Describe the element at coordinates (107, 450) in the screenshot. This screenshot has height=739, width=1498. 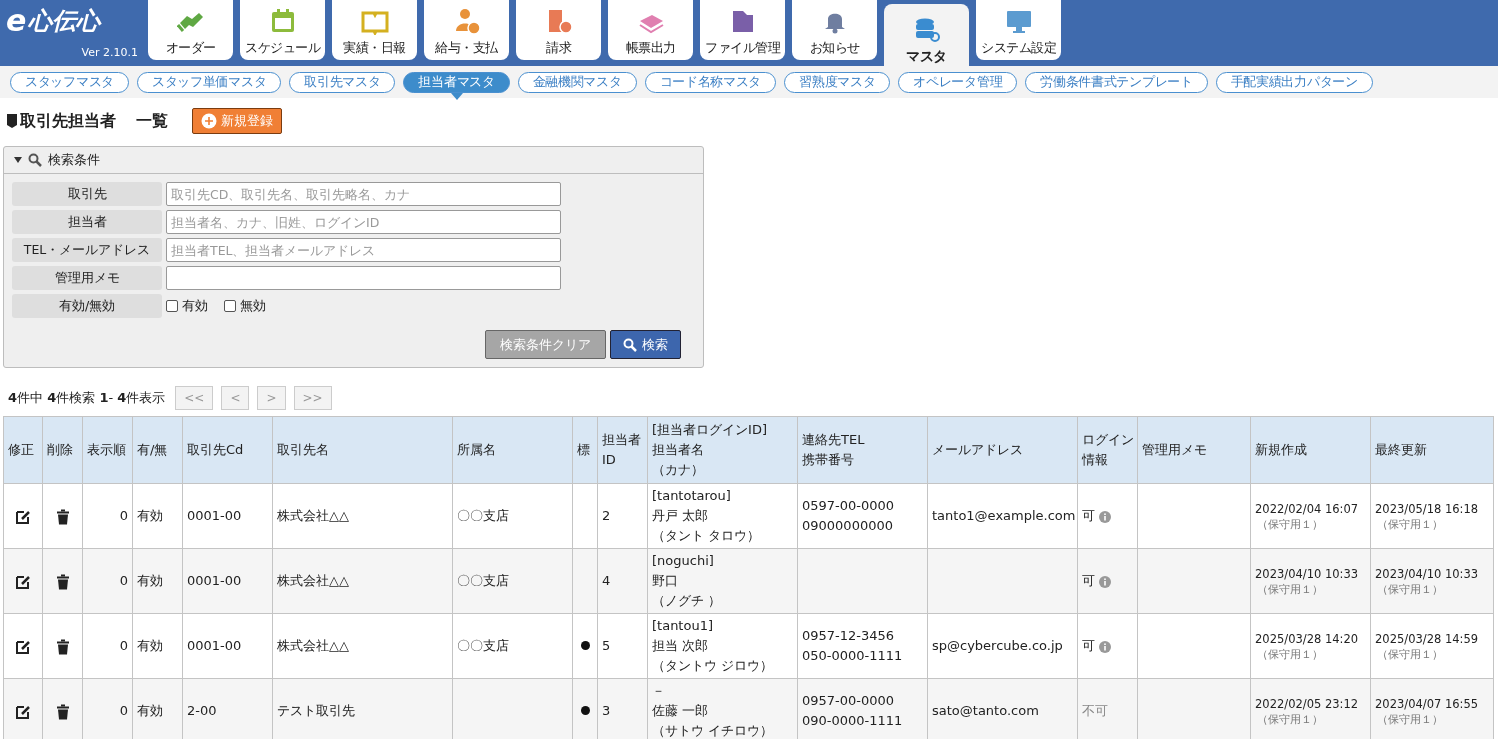
I see `column-header: 表示順` at that location.